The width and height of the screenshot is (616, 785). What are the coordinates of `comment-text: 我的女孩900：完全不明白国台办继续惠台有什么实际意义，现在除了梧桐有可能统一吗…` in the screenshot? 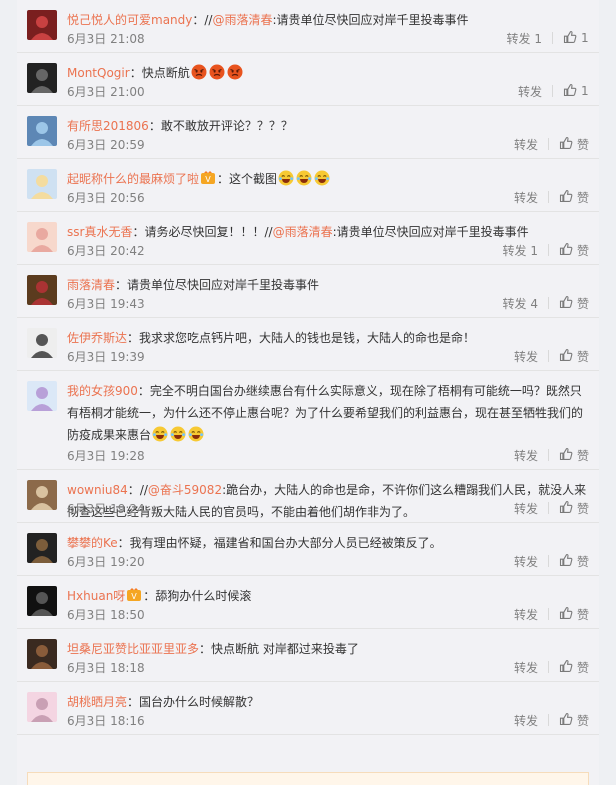 It's located at (328, 413).